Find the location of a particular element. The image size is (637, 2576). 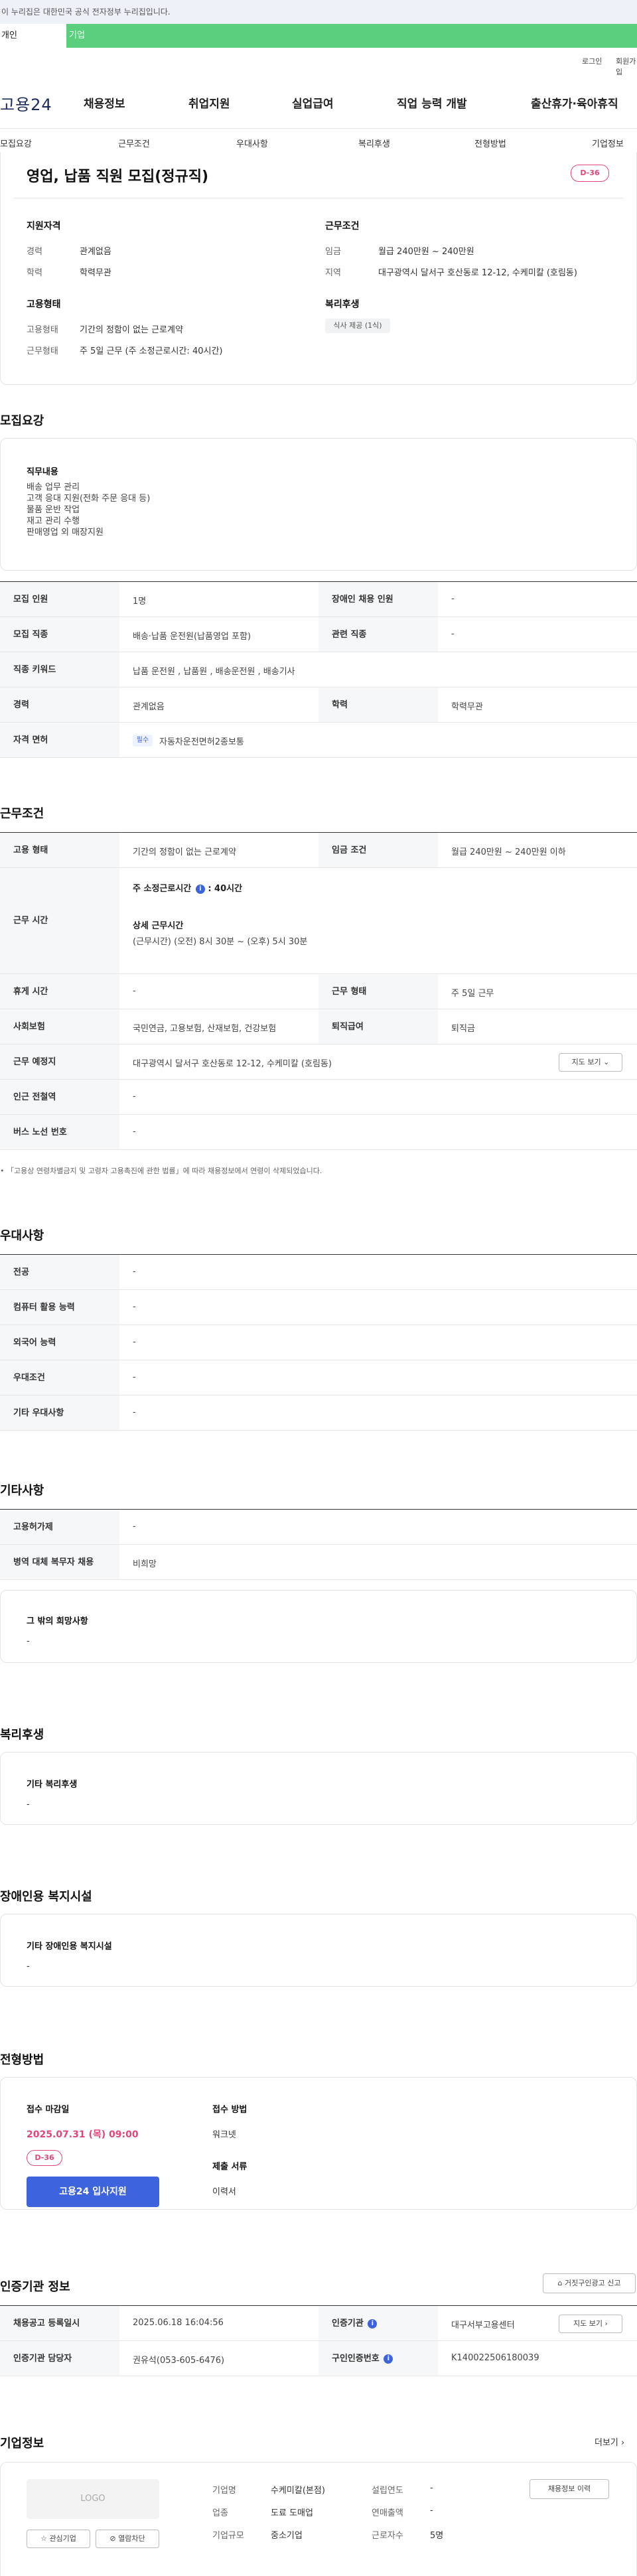

tab-recruit: 모집요강 is located at coordinates (16, 143).